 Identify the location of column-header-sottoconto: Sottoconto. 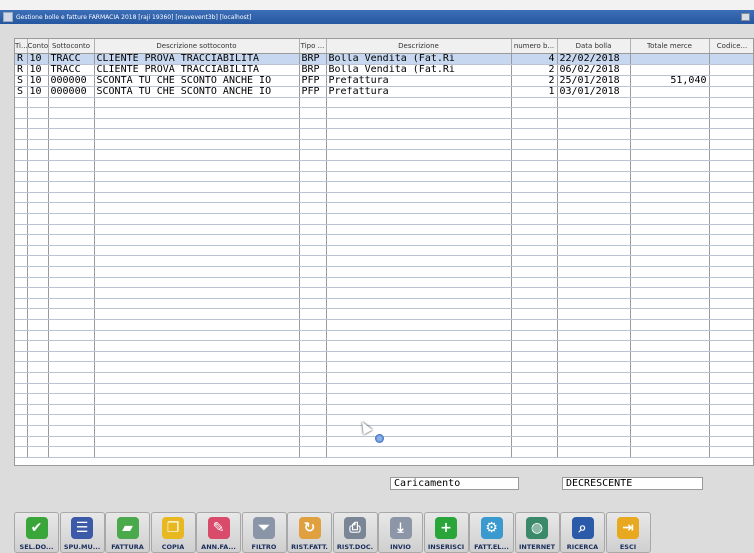
(71, 46).